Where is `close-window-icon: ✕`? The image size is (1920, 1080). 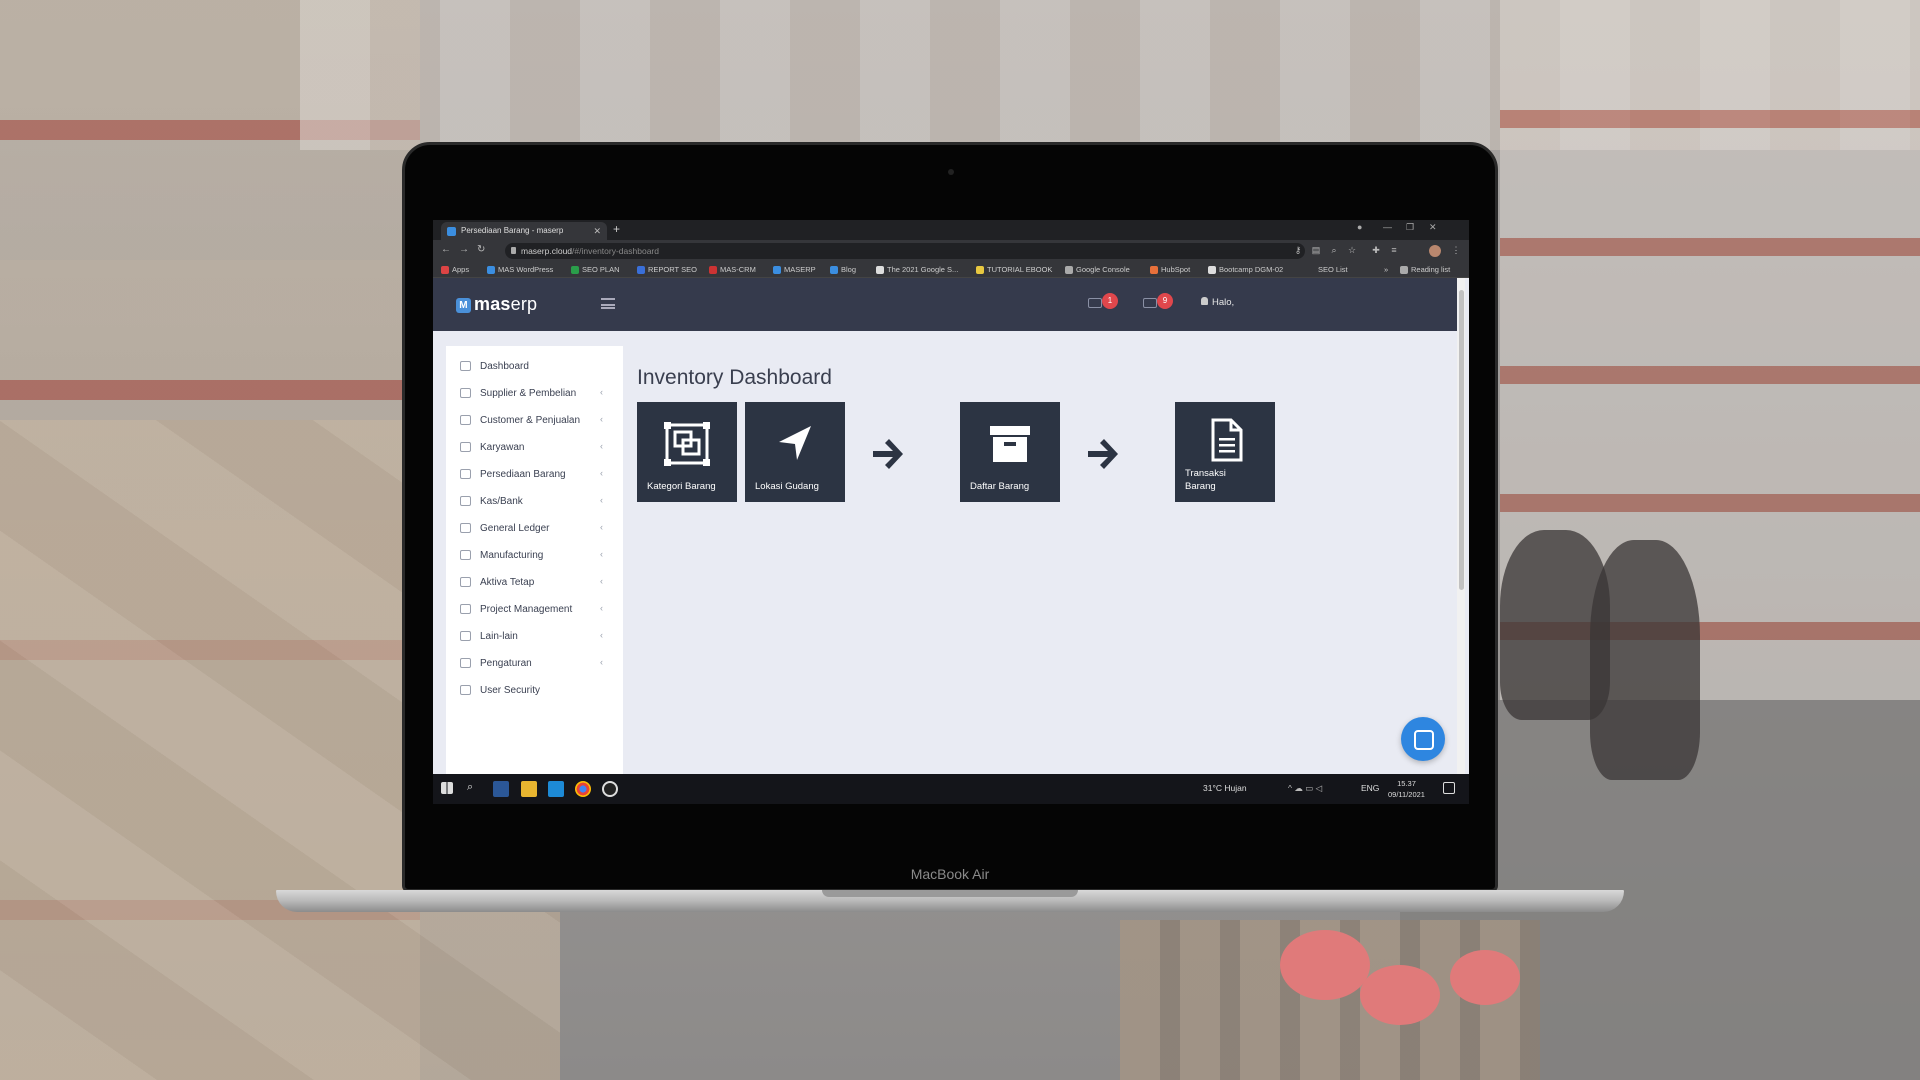
close-window-icon: ✕ is located at coordinates (1433, 227).